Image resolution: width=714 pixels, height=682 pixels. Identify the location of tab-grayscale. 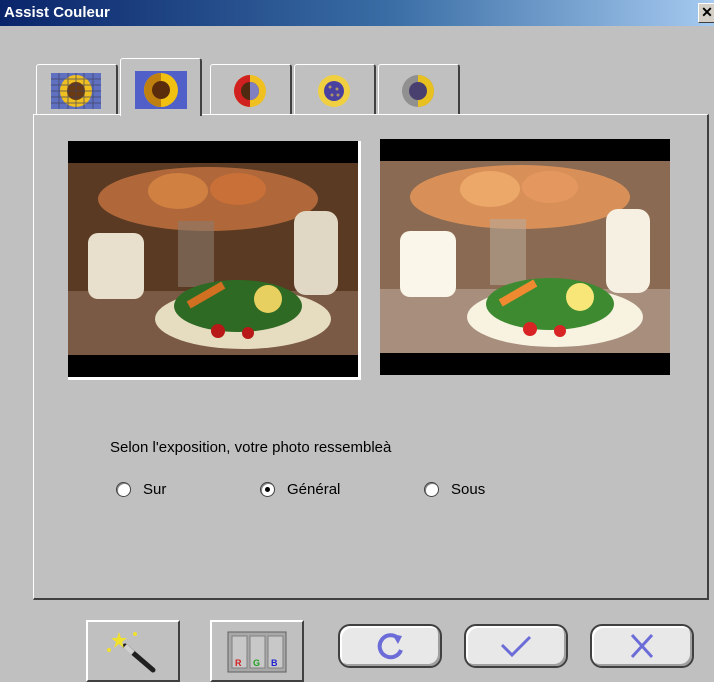
(419, 89).